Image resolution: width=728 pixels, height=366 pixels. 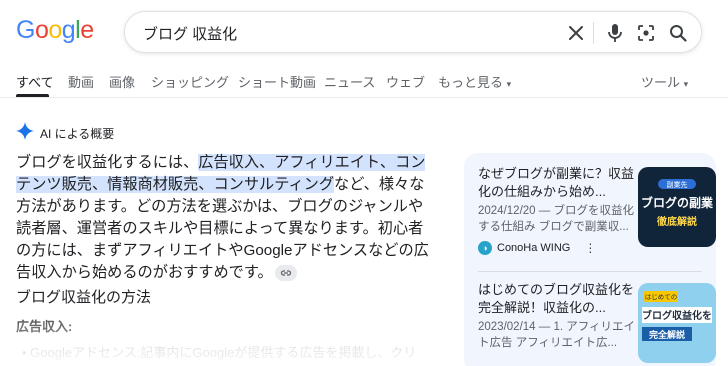 What do you see at coordinates (175, 184) in the screenshot?
I see `highlighted-text: テンツ販売、情報商材販売、コンサルティング` at bounding box center [175, 184].